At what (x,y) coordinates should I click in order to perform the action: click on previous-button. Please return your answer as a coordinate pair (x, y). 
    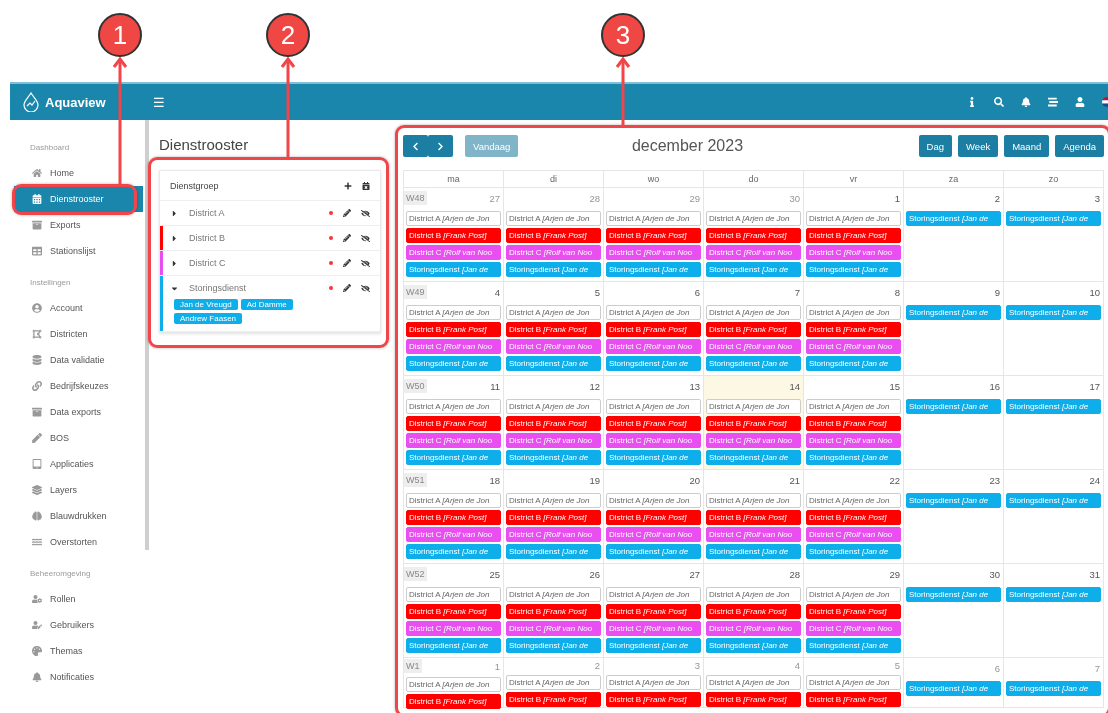
    Looking at the image, I should click on (415, 146).